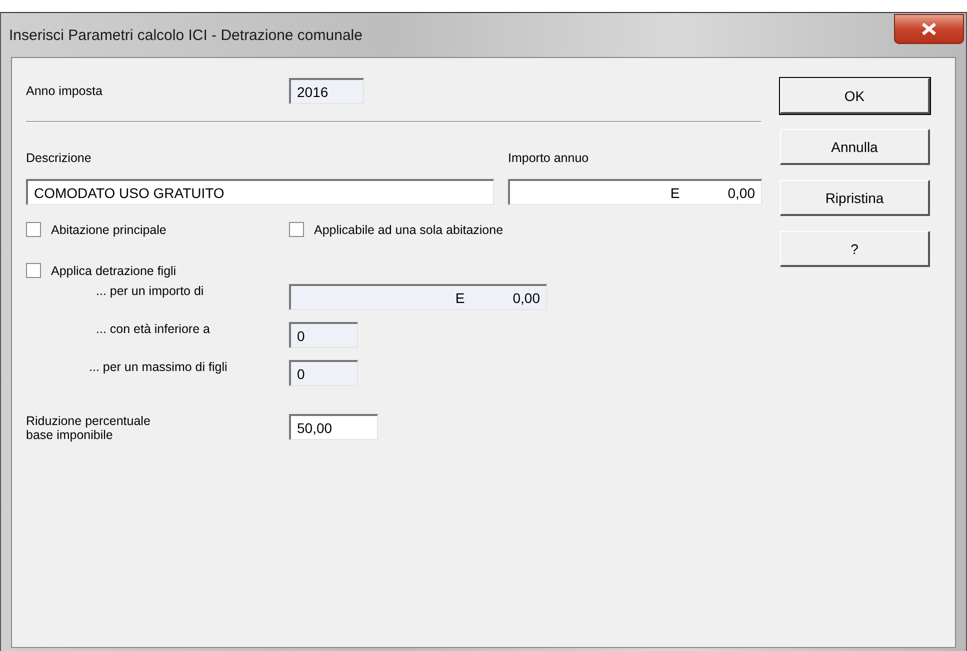  What do you see at coordinates (855, 147) in the screenshot?
I see `dialog-button: Annulla` at bounding box center [855, 147].